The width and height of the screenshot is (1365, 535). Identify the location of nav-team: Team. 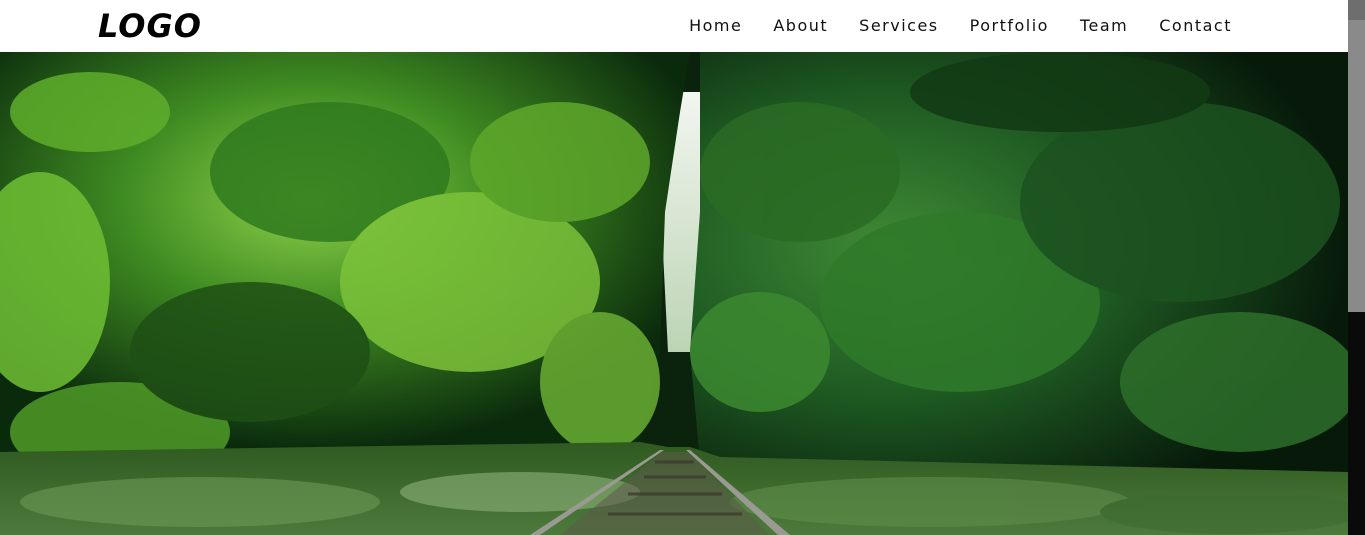
(1104, 26).